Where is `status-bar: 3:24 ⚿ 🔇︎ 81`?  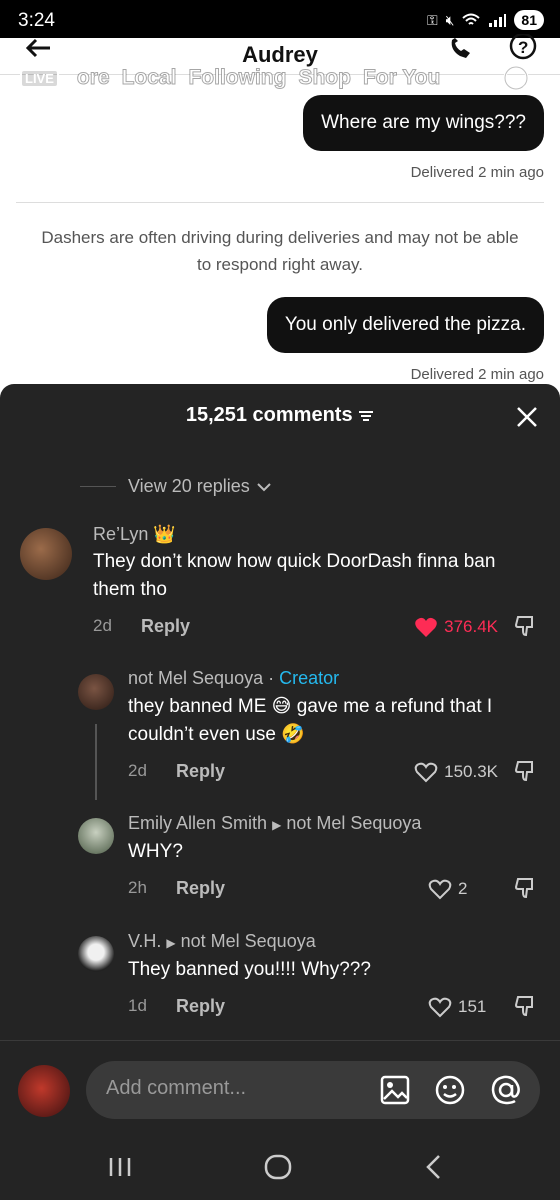 status-bar: 3:24 ⚿ 🔇︎ 81 is located at coordinates (280, 19).